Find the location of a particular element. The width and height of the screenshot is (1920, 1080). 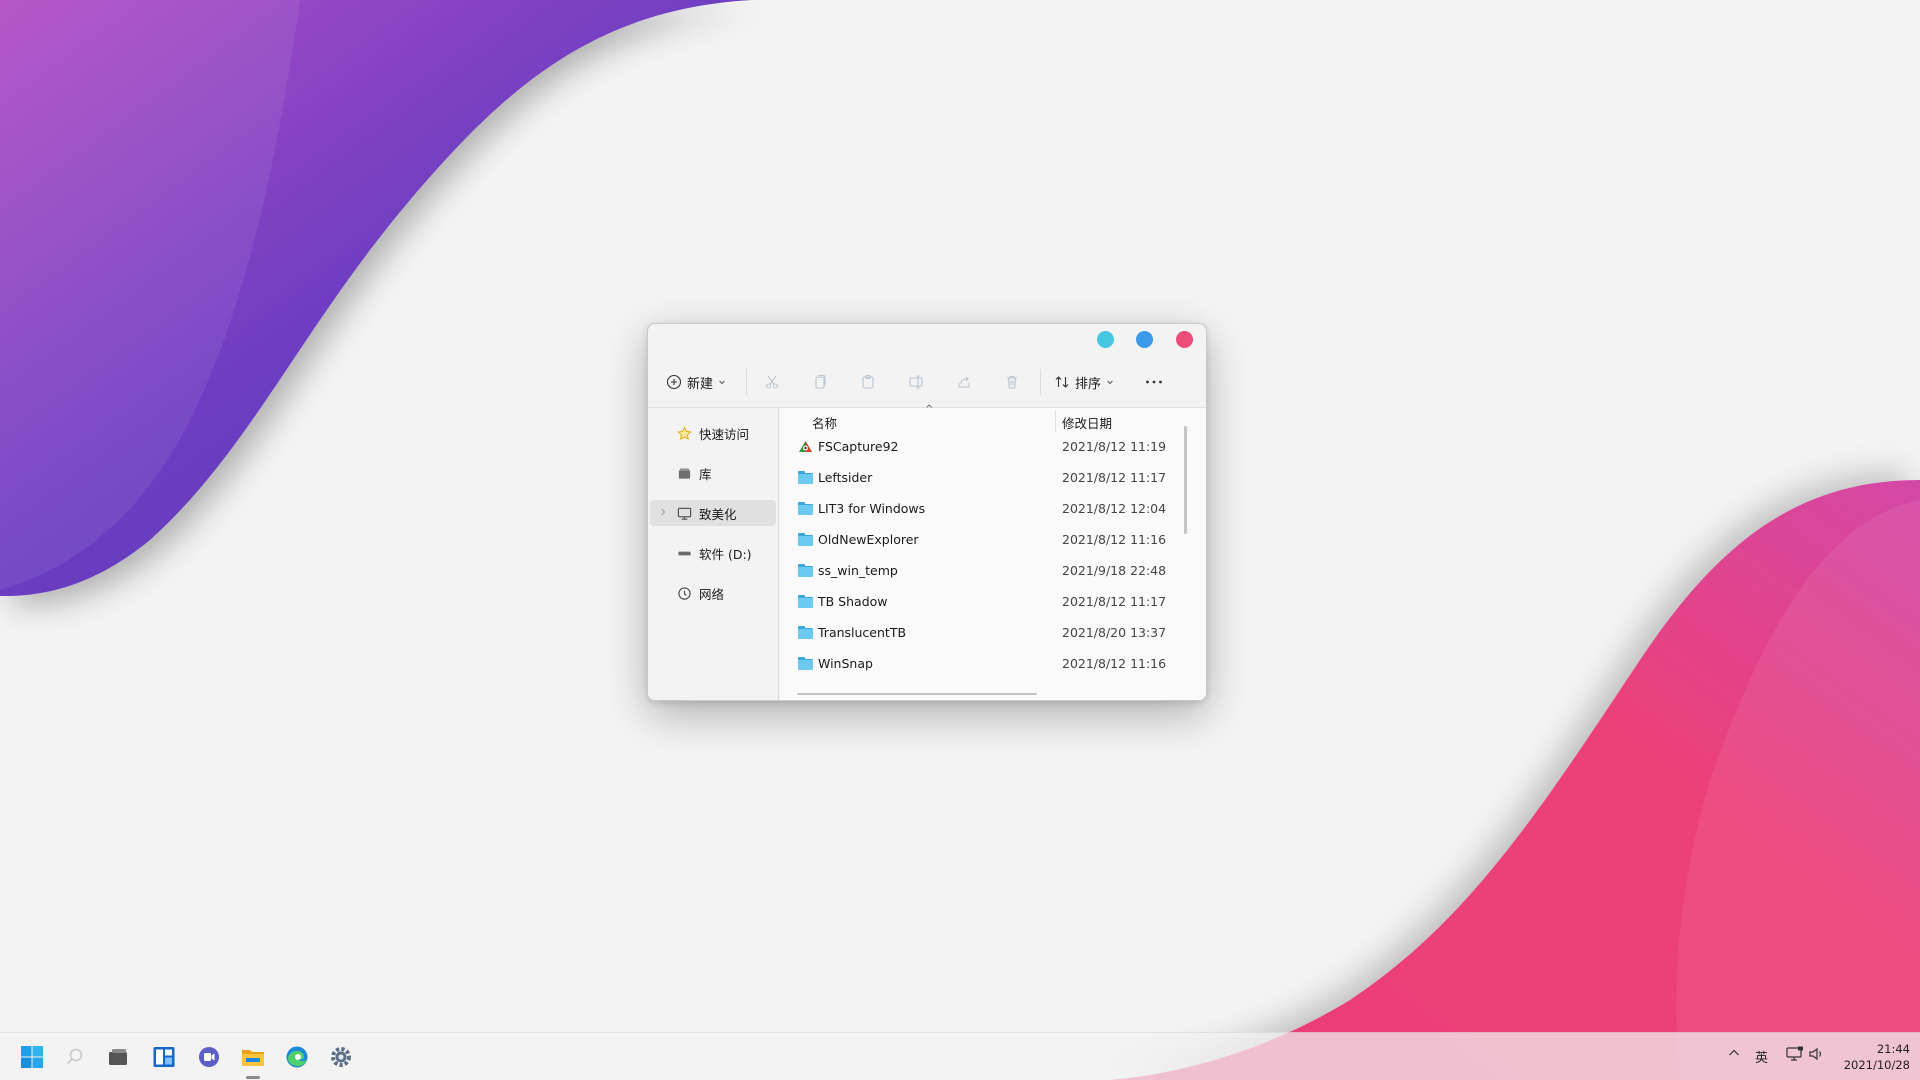

file-date: 2021/8/20 13:37 is located at coordinates (1114, 632).